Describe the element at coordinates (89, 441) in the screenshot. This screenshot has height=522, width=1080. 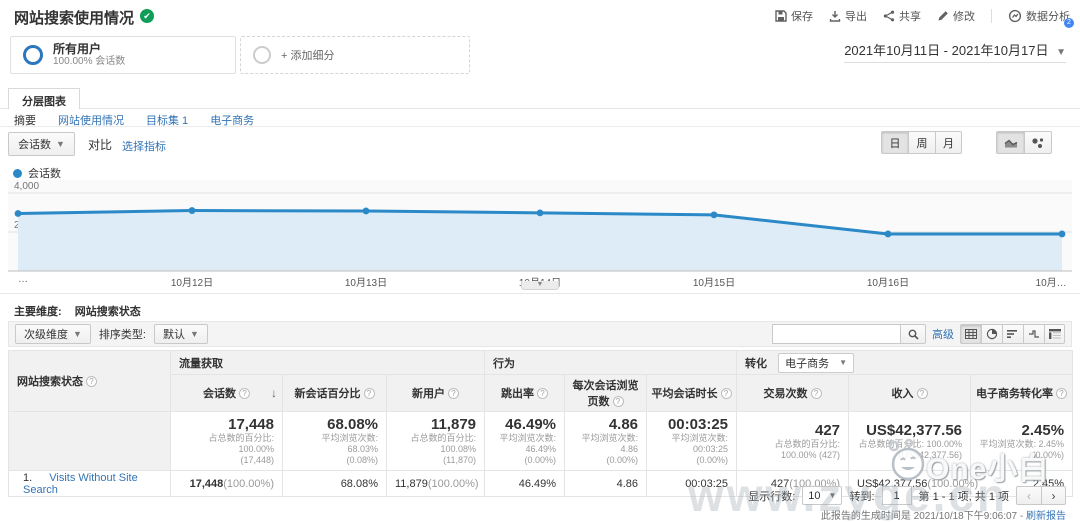
I see `summary-dimension-cell` at that location.